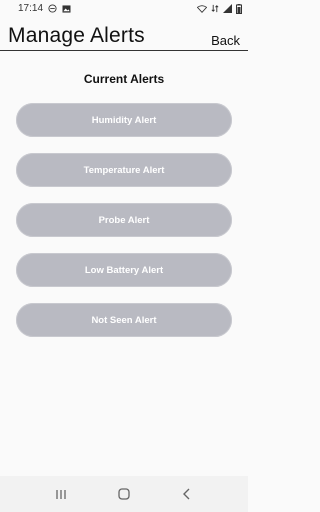  Describe the element at coordinates (202, 8) in the screenshot. I see `wifi-icon` at that location.